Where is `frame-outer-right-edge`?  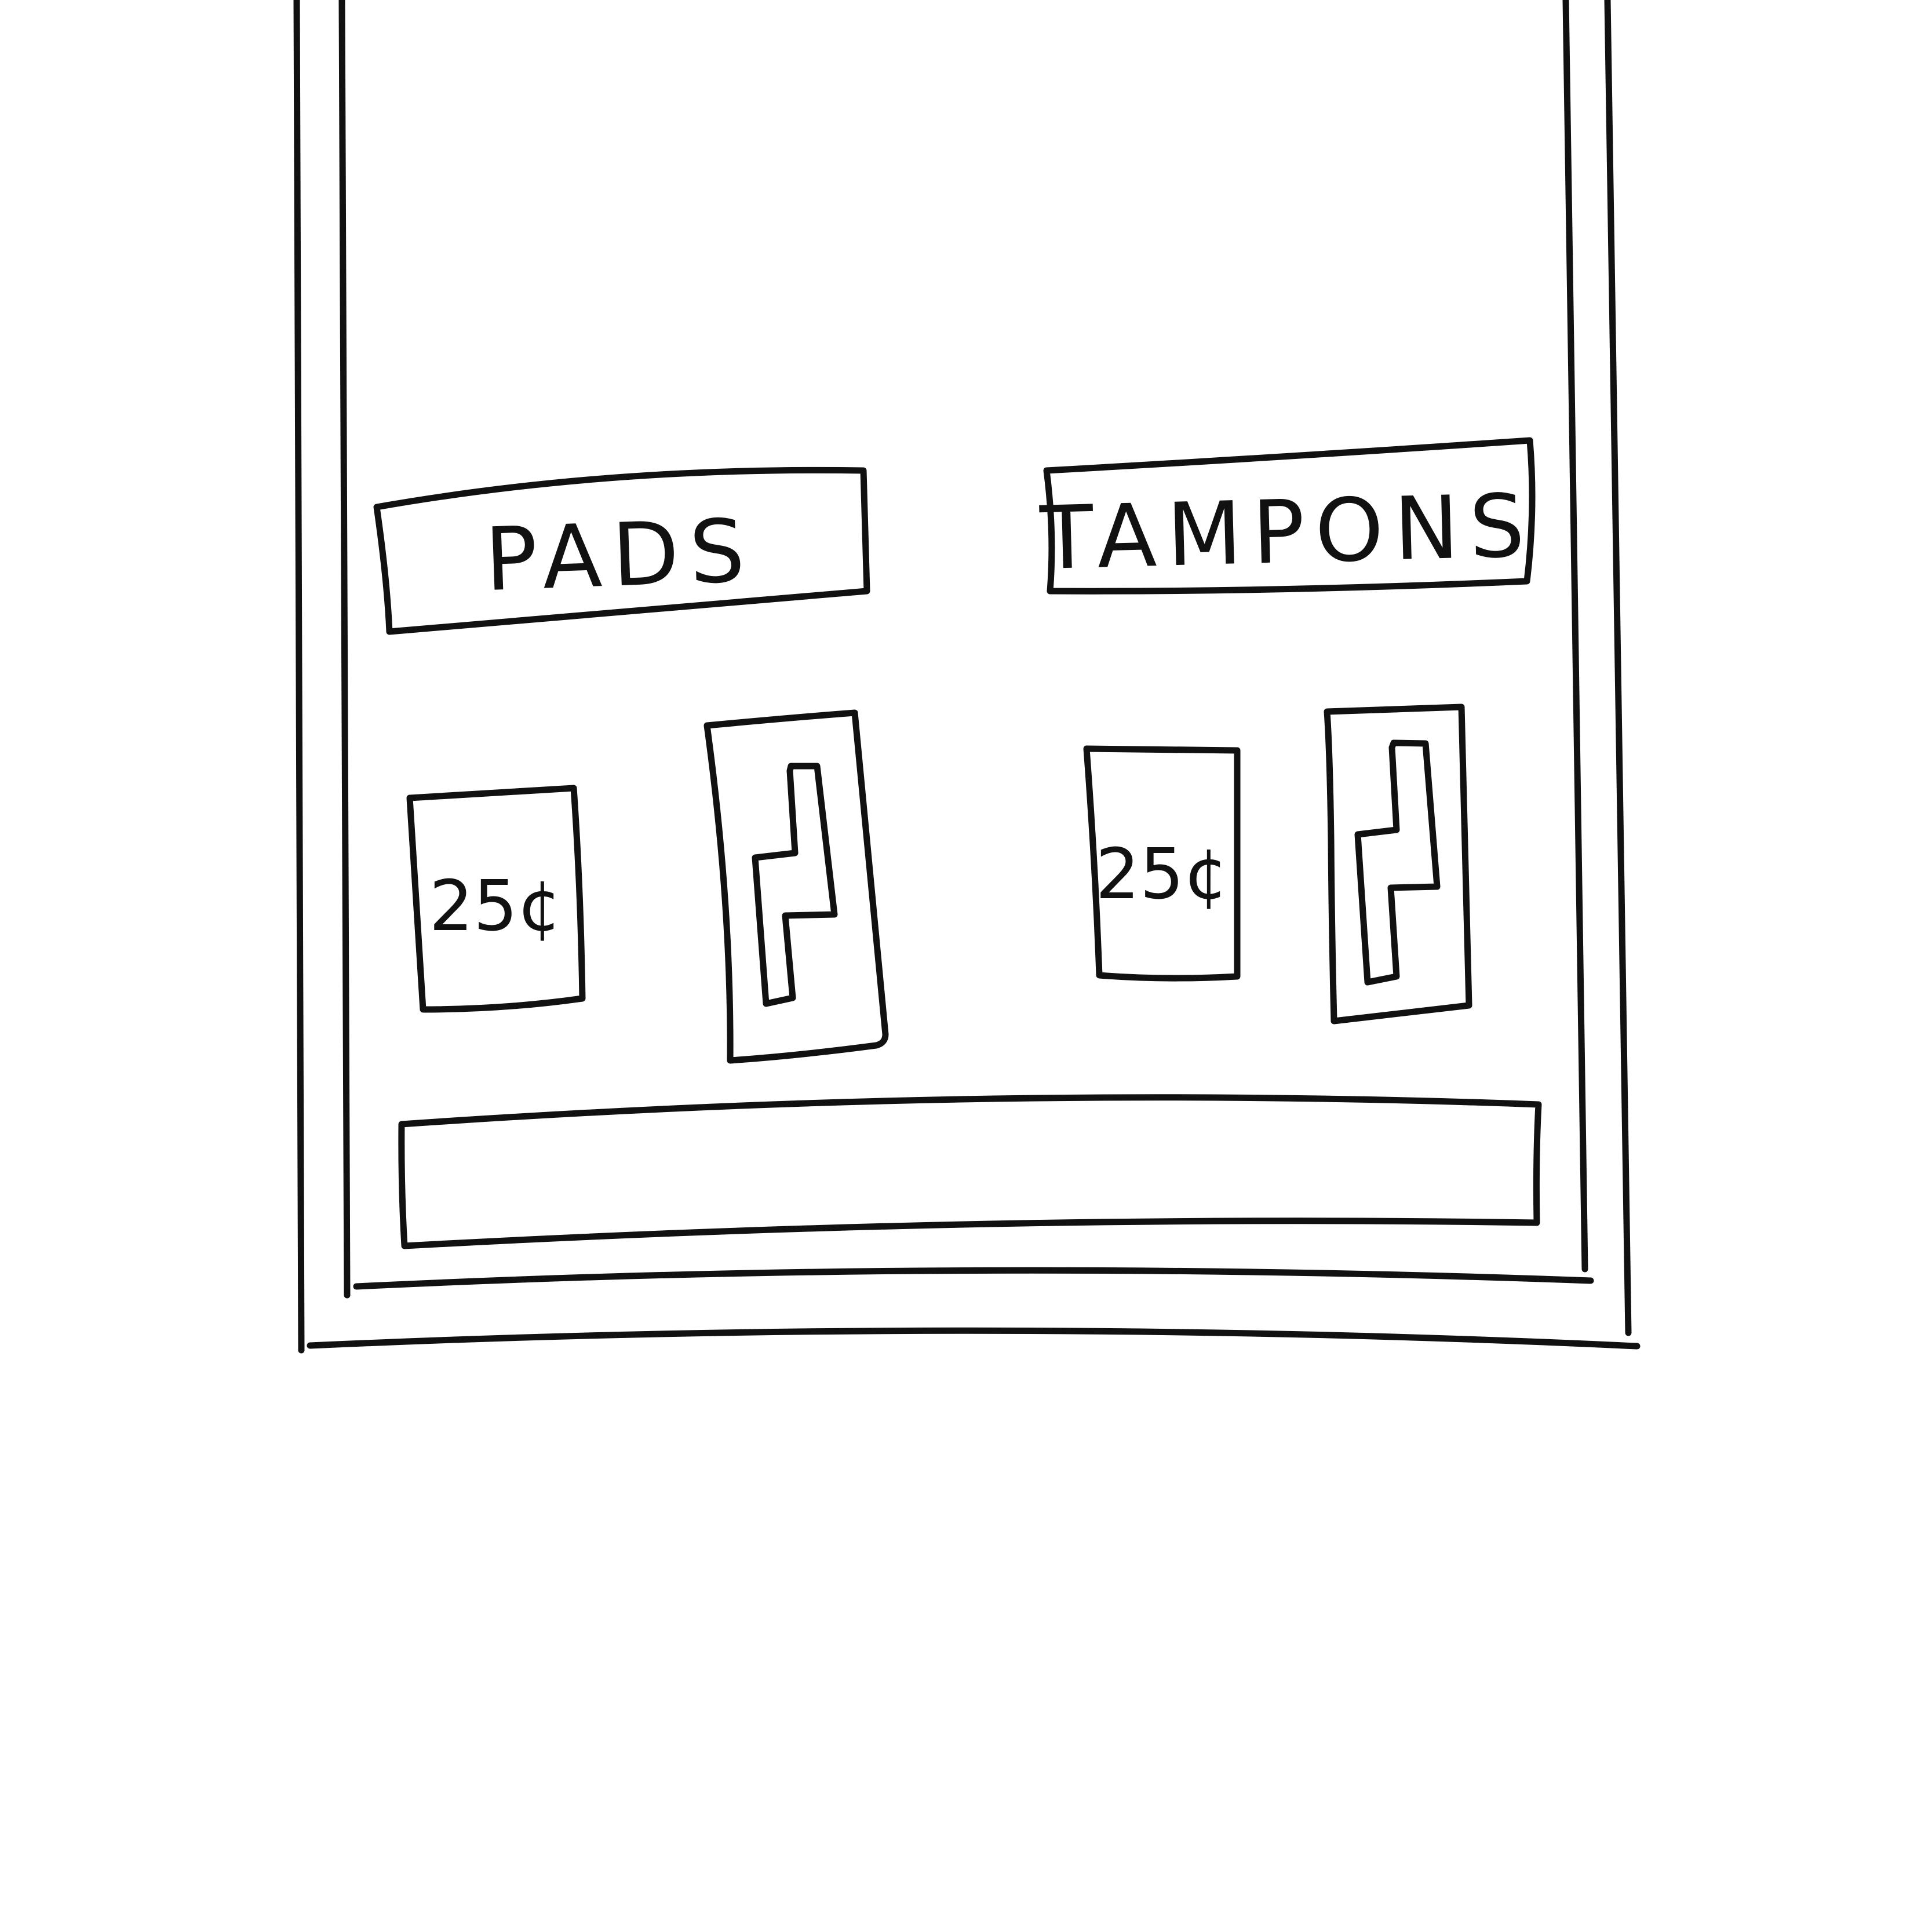 frame-outer-right-edge is located at coordinates (1618, 668).